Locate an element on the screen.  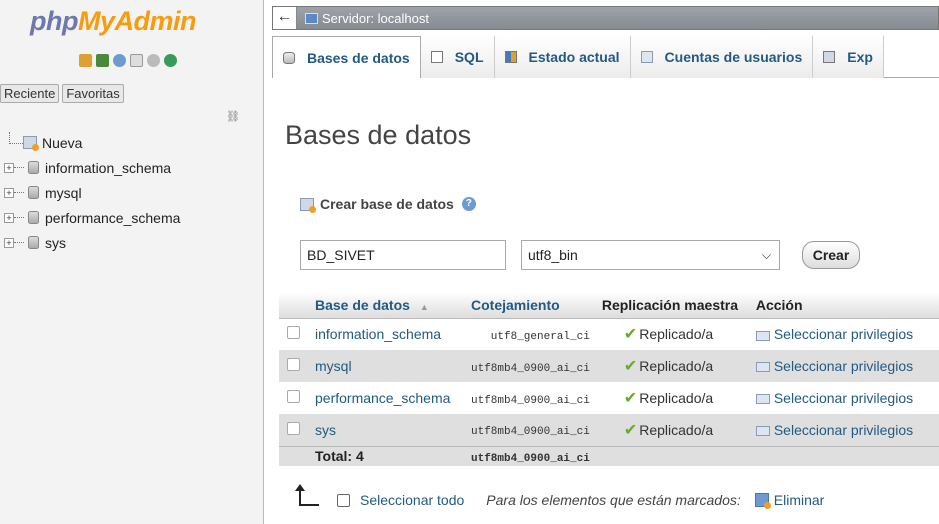
header-checkbox-col is located at coordinates (296, 305).